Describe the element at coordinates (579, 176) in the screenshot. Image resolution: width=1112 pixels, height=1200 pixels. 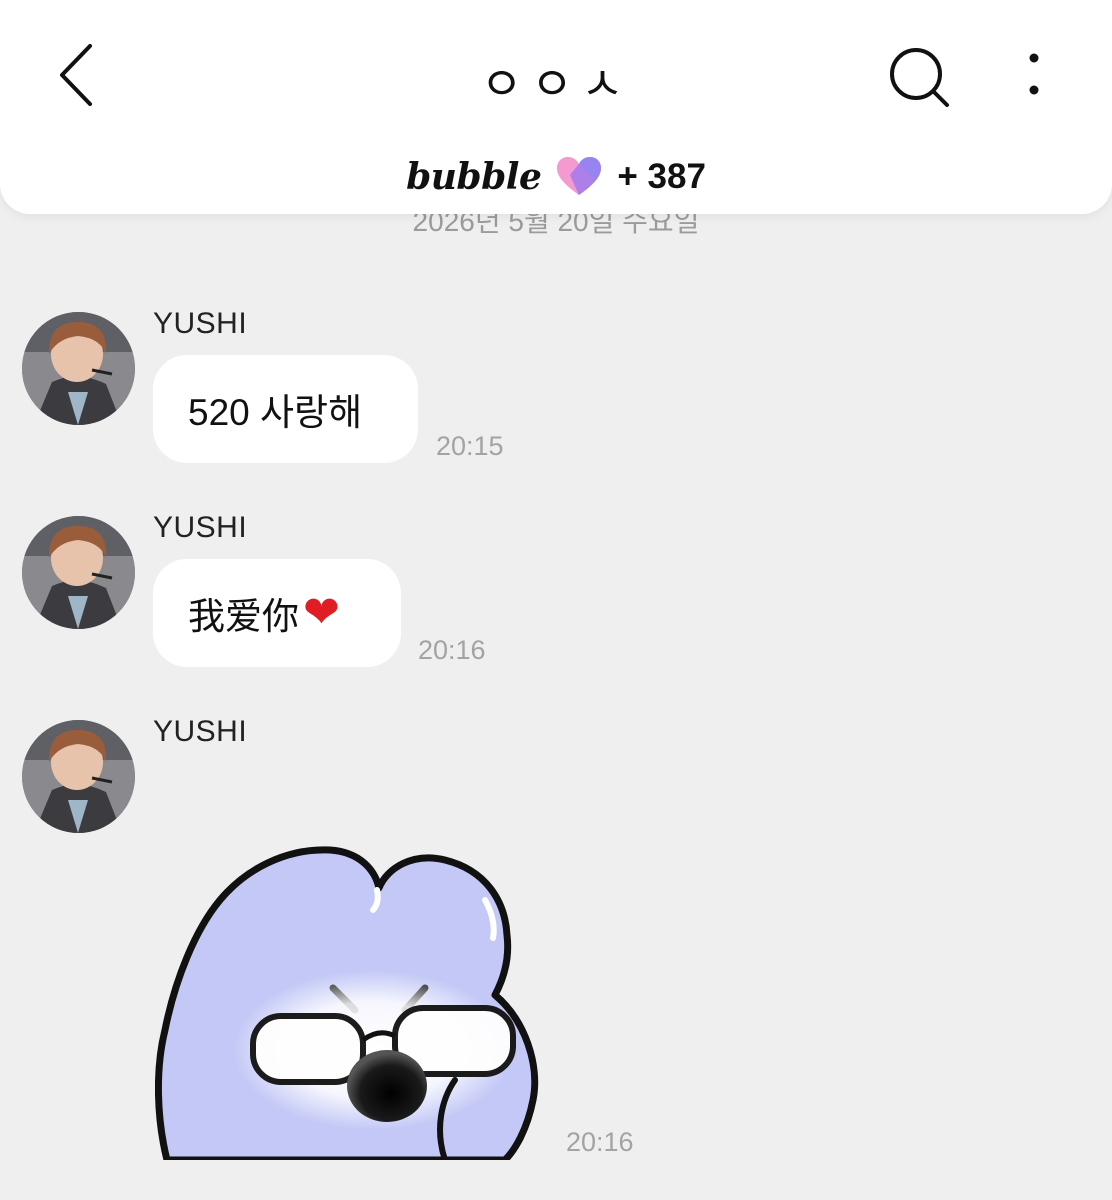
I see `bubble-heart-icon` at that location.